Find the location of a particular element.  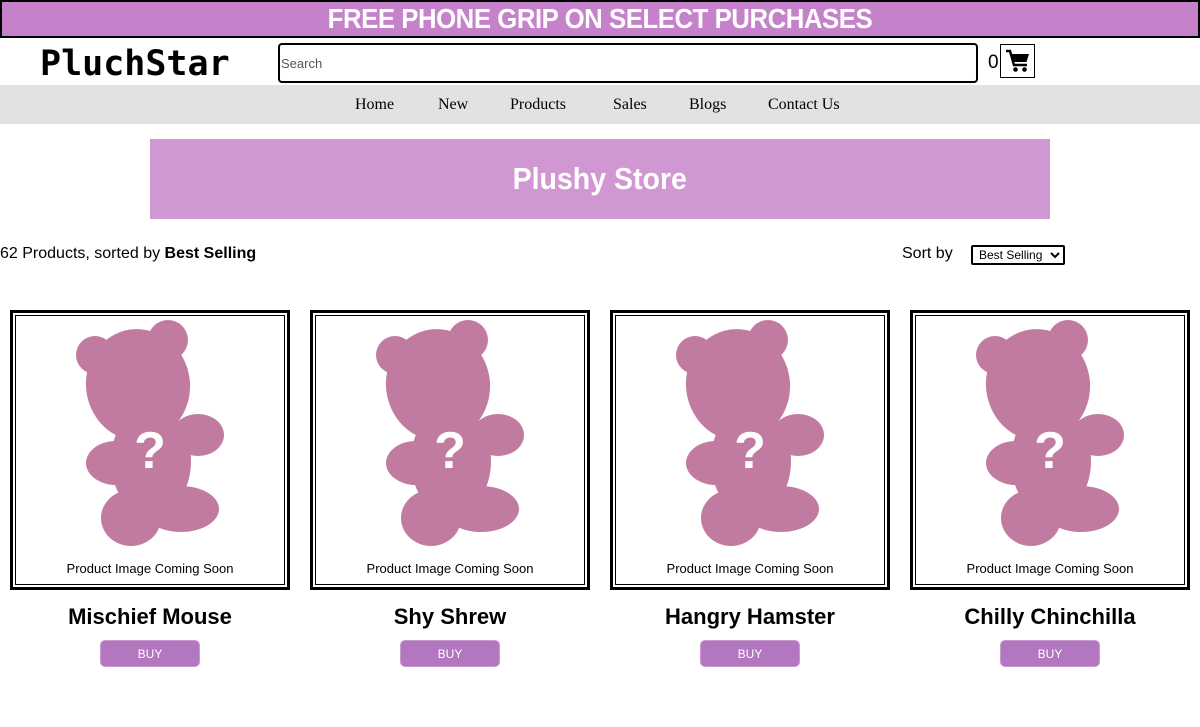

store-title: Plushy Store is located at coordinates (600, 178).